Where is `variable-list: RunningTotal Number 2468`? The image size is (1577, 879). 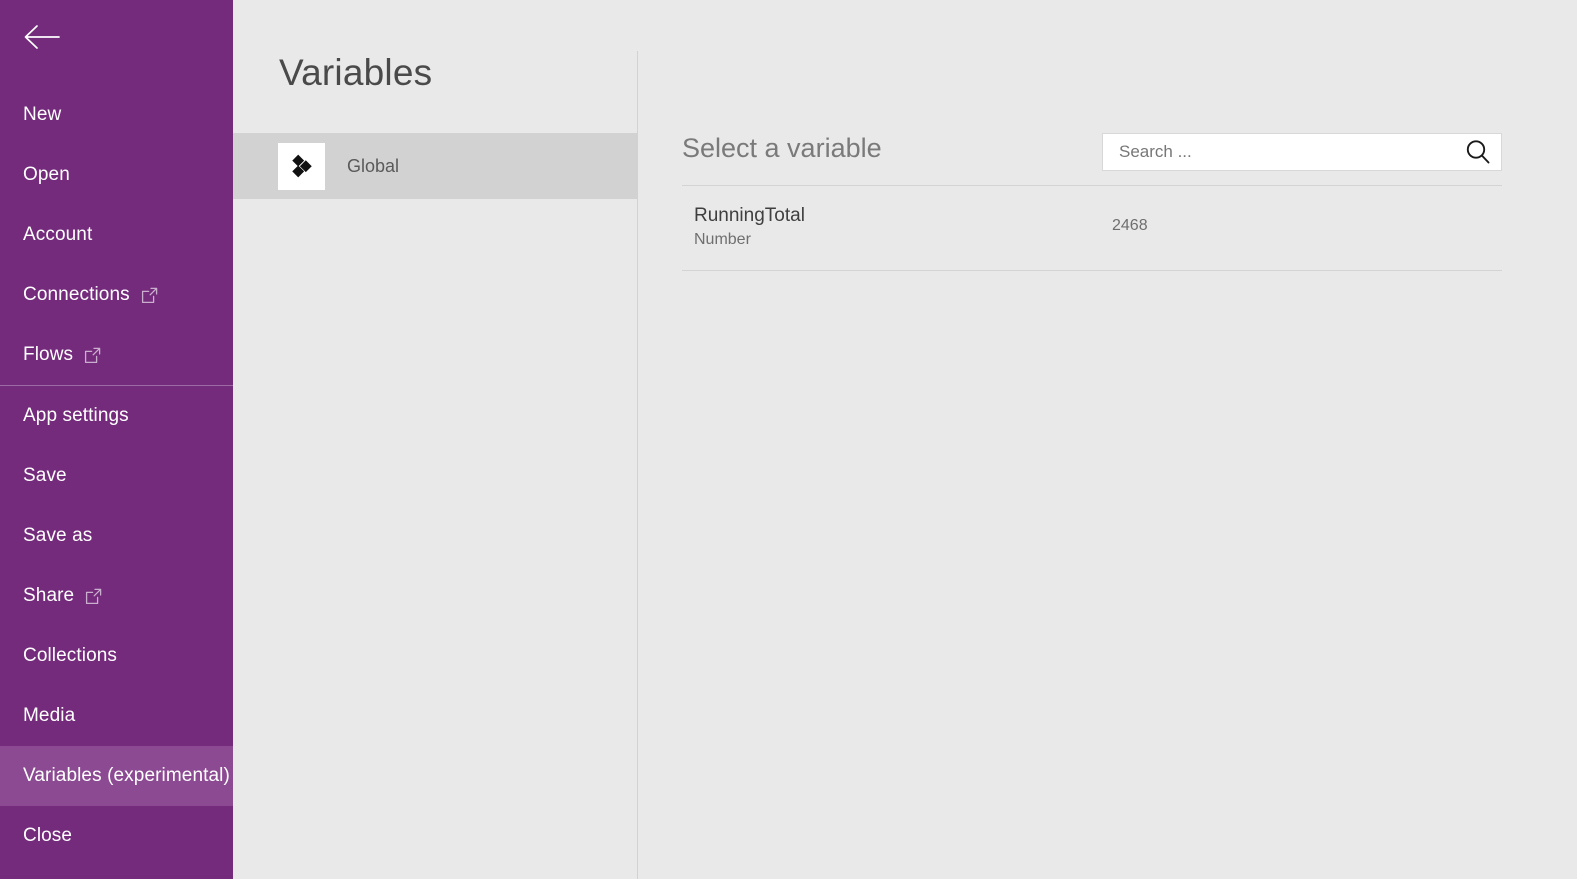
variable-list: RunningTotal Number 2468 is located at coordinates (1092, 228).